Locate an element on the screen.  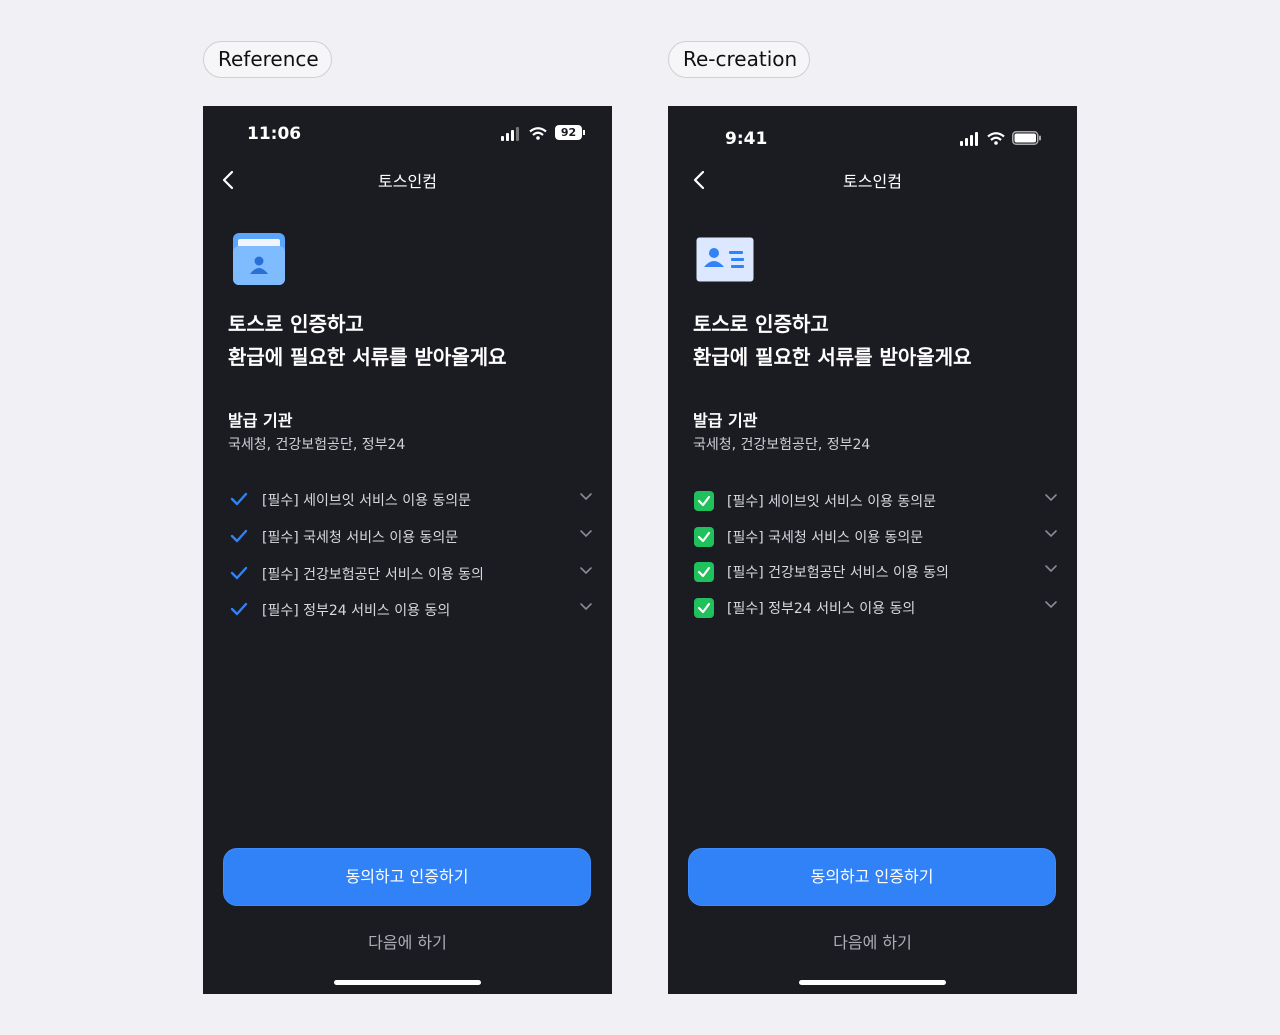
battery-tip is located at coordinates (584, 132).